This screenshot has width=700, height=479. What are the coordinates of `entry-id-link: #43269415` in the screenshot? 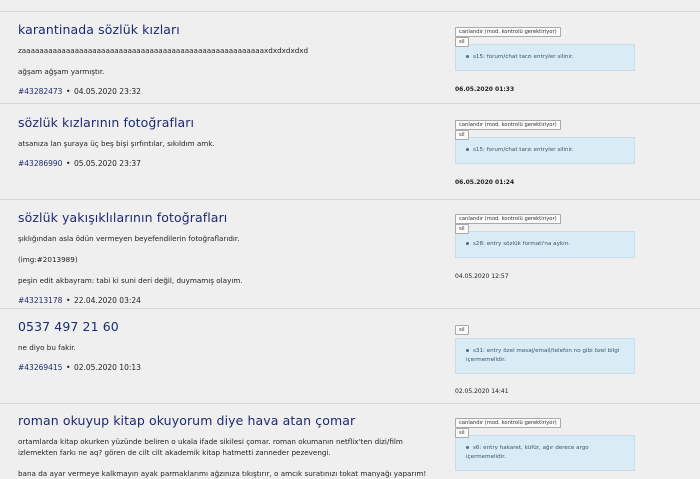 It's located at (40, 367).